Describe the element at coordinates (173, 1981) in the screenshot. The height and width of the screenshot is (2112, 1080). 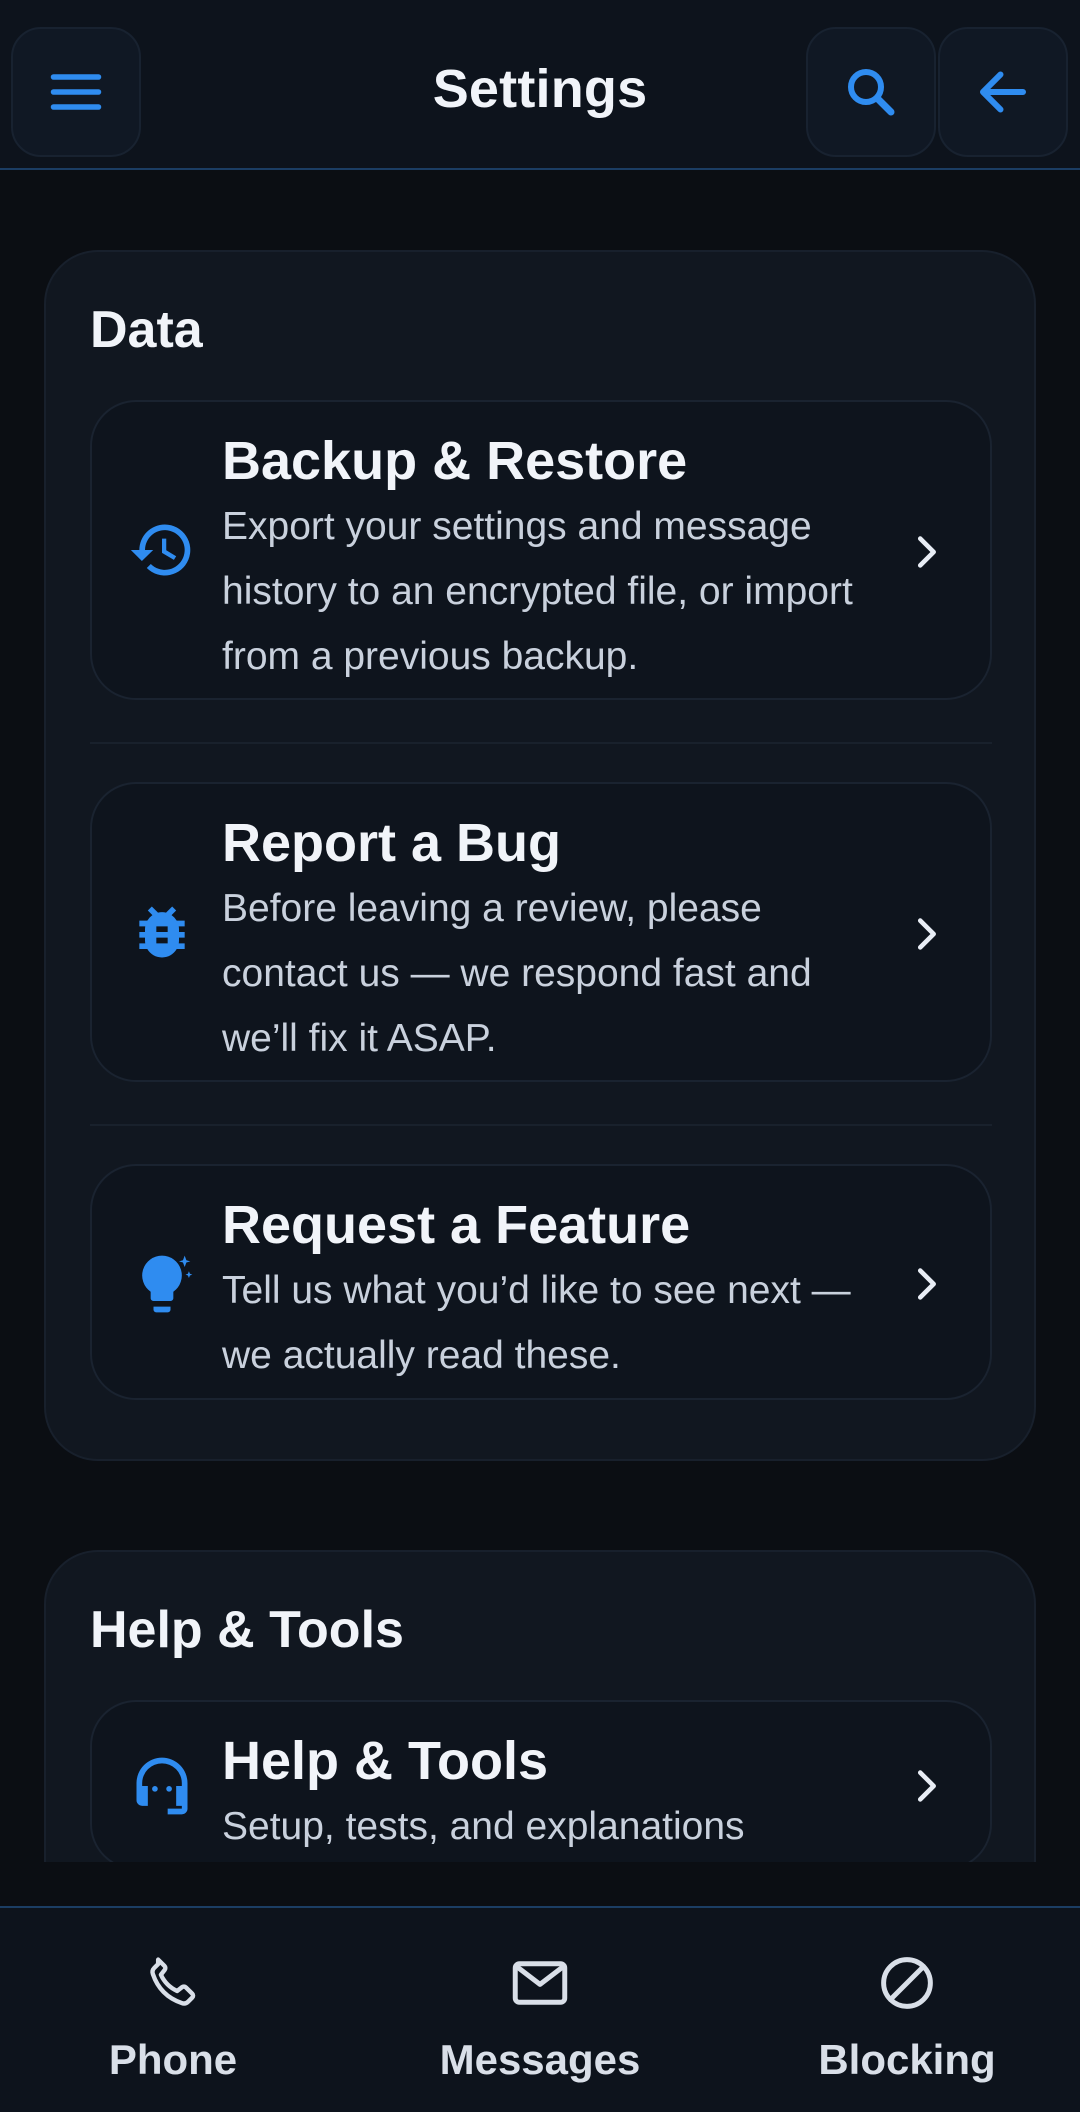
I see `phone-icon` at that location.